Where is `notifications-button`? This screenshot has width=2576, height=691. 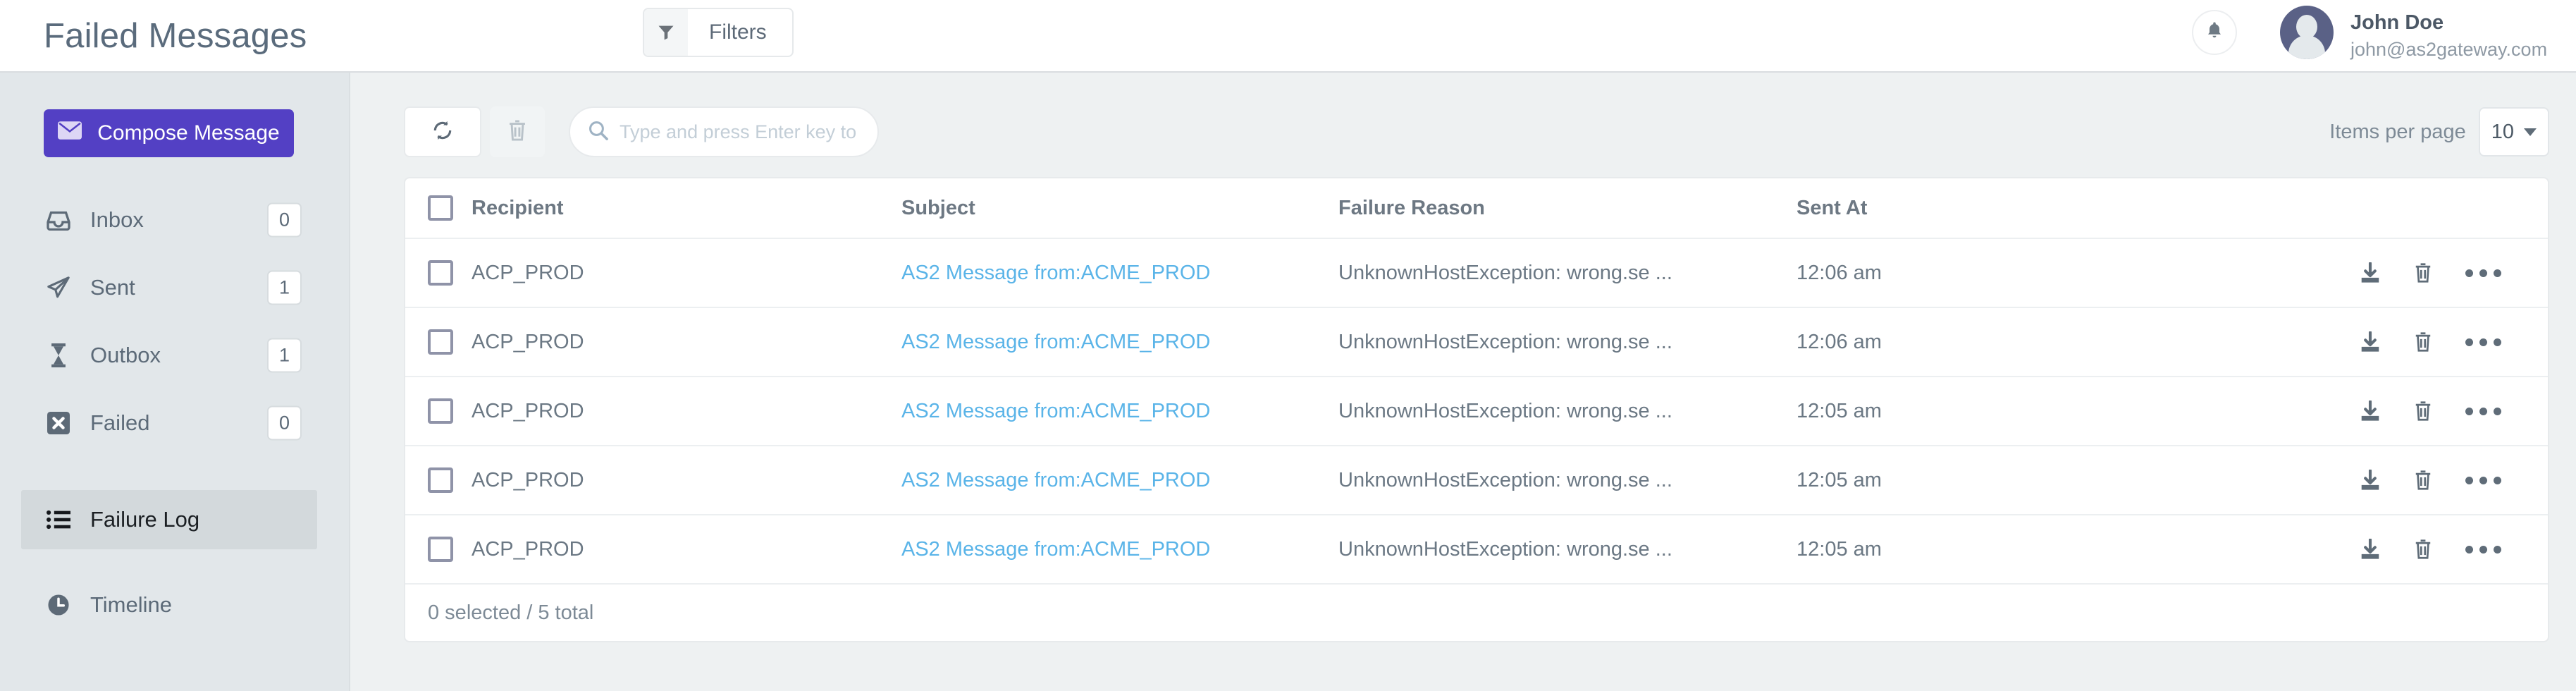
notifications-button is located at coordinates (2214, 32).